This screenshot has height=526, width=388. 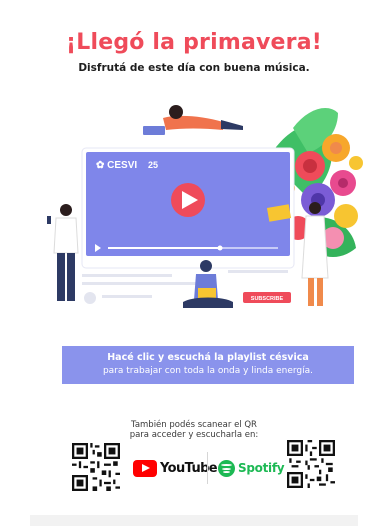 I want to click on svg-text: 25, so click(x=153, y=165).